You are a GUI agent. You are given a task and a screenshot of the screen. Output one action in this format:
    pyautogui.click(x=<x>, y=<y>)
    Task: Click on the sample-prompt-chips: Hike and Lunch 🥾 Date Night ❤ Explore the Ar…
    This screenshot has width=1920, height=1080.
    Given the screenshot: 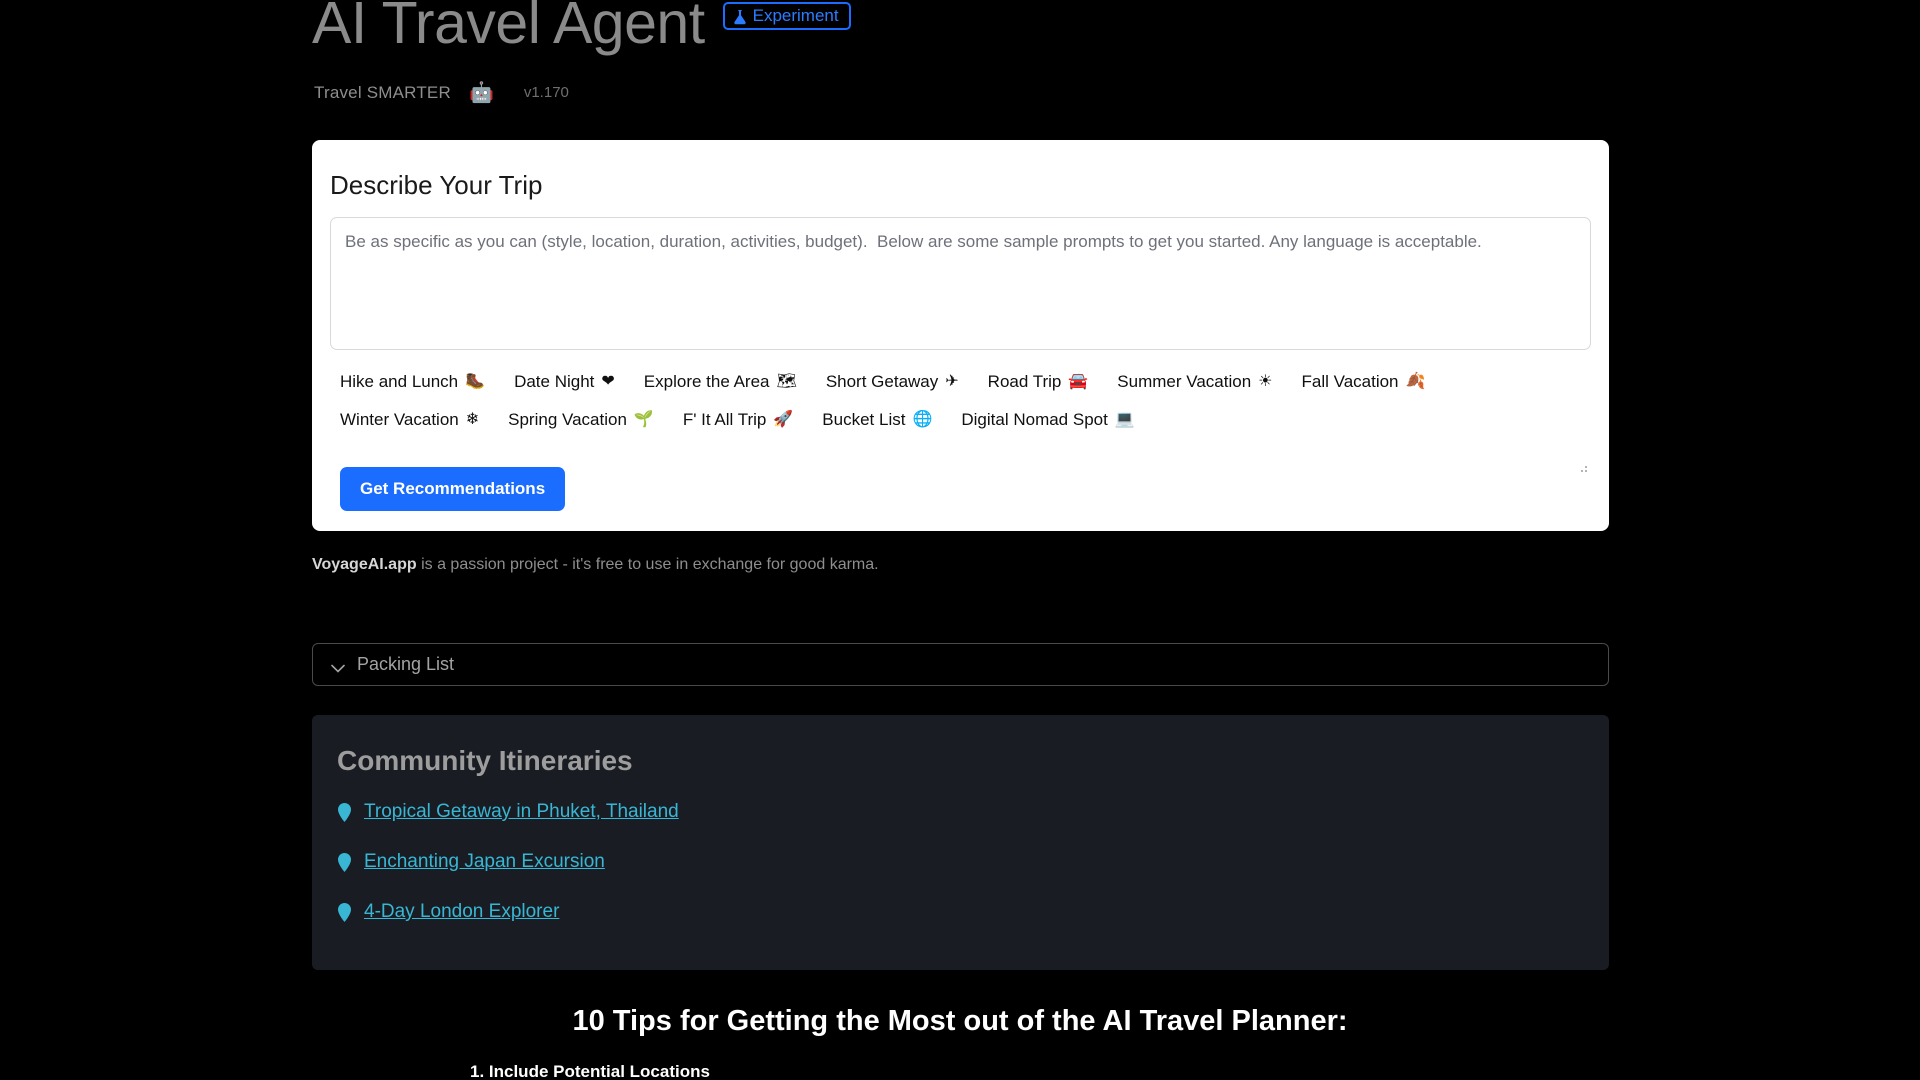 What is the action you would take?
    pyautogui.click(x=960, y=401)
    